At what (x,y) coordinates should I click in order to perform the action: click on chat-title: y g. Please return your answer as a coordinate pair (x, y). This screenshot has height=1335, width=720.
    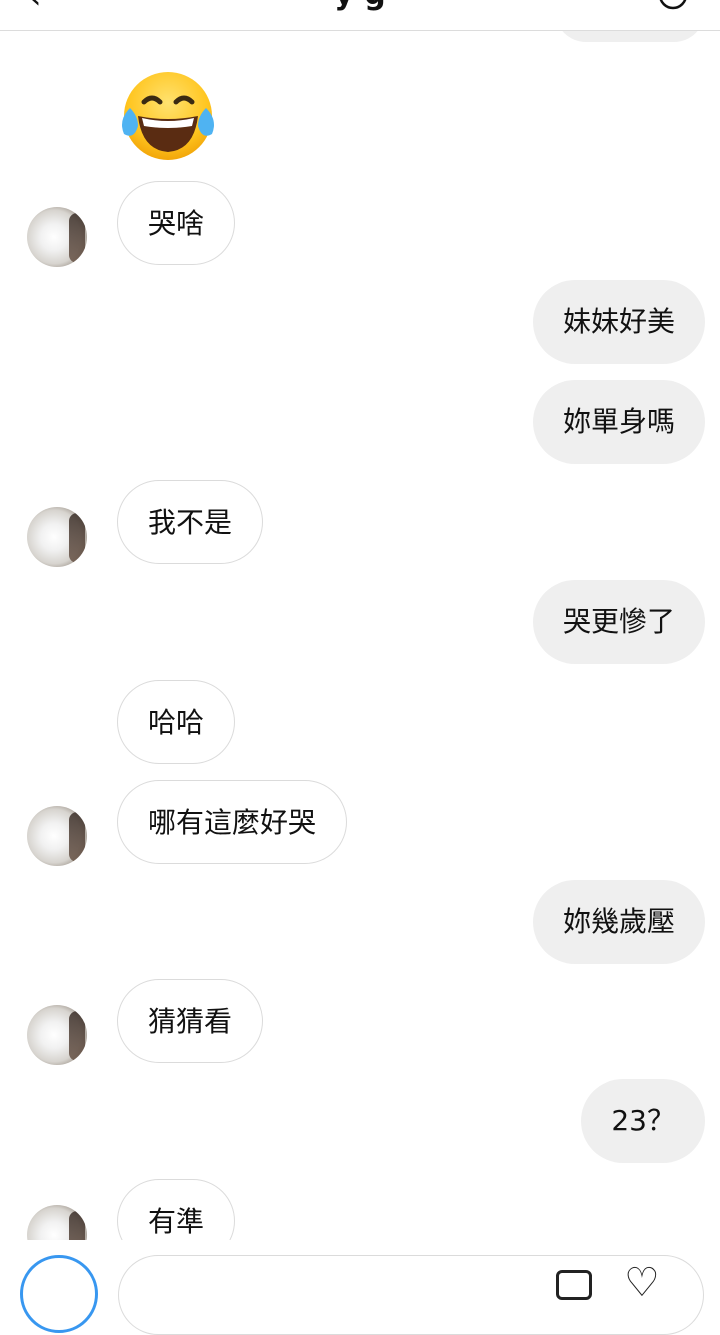
    Looking at the image, I should click on (360, 6).